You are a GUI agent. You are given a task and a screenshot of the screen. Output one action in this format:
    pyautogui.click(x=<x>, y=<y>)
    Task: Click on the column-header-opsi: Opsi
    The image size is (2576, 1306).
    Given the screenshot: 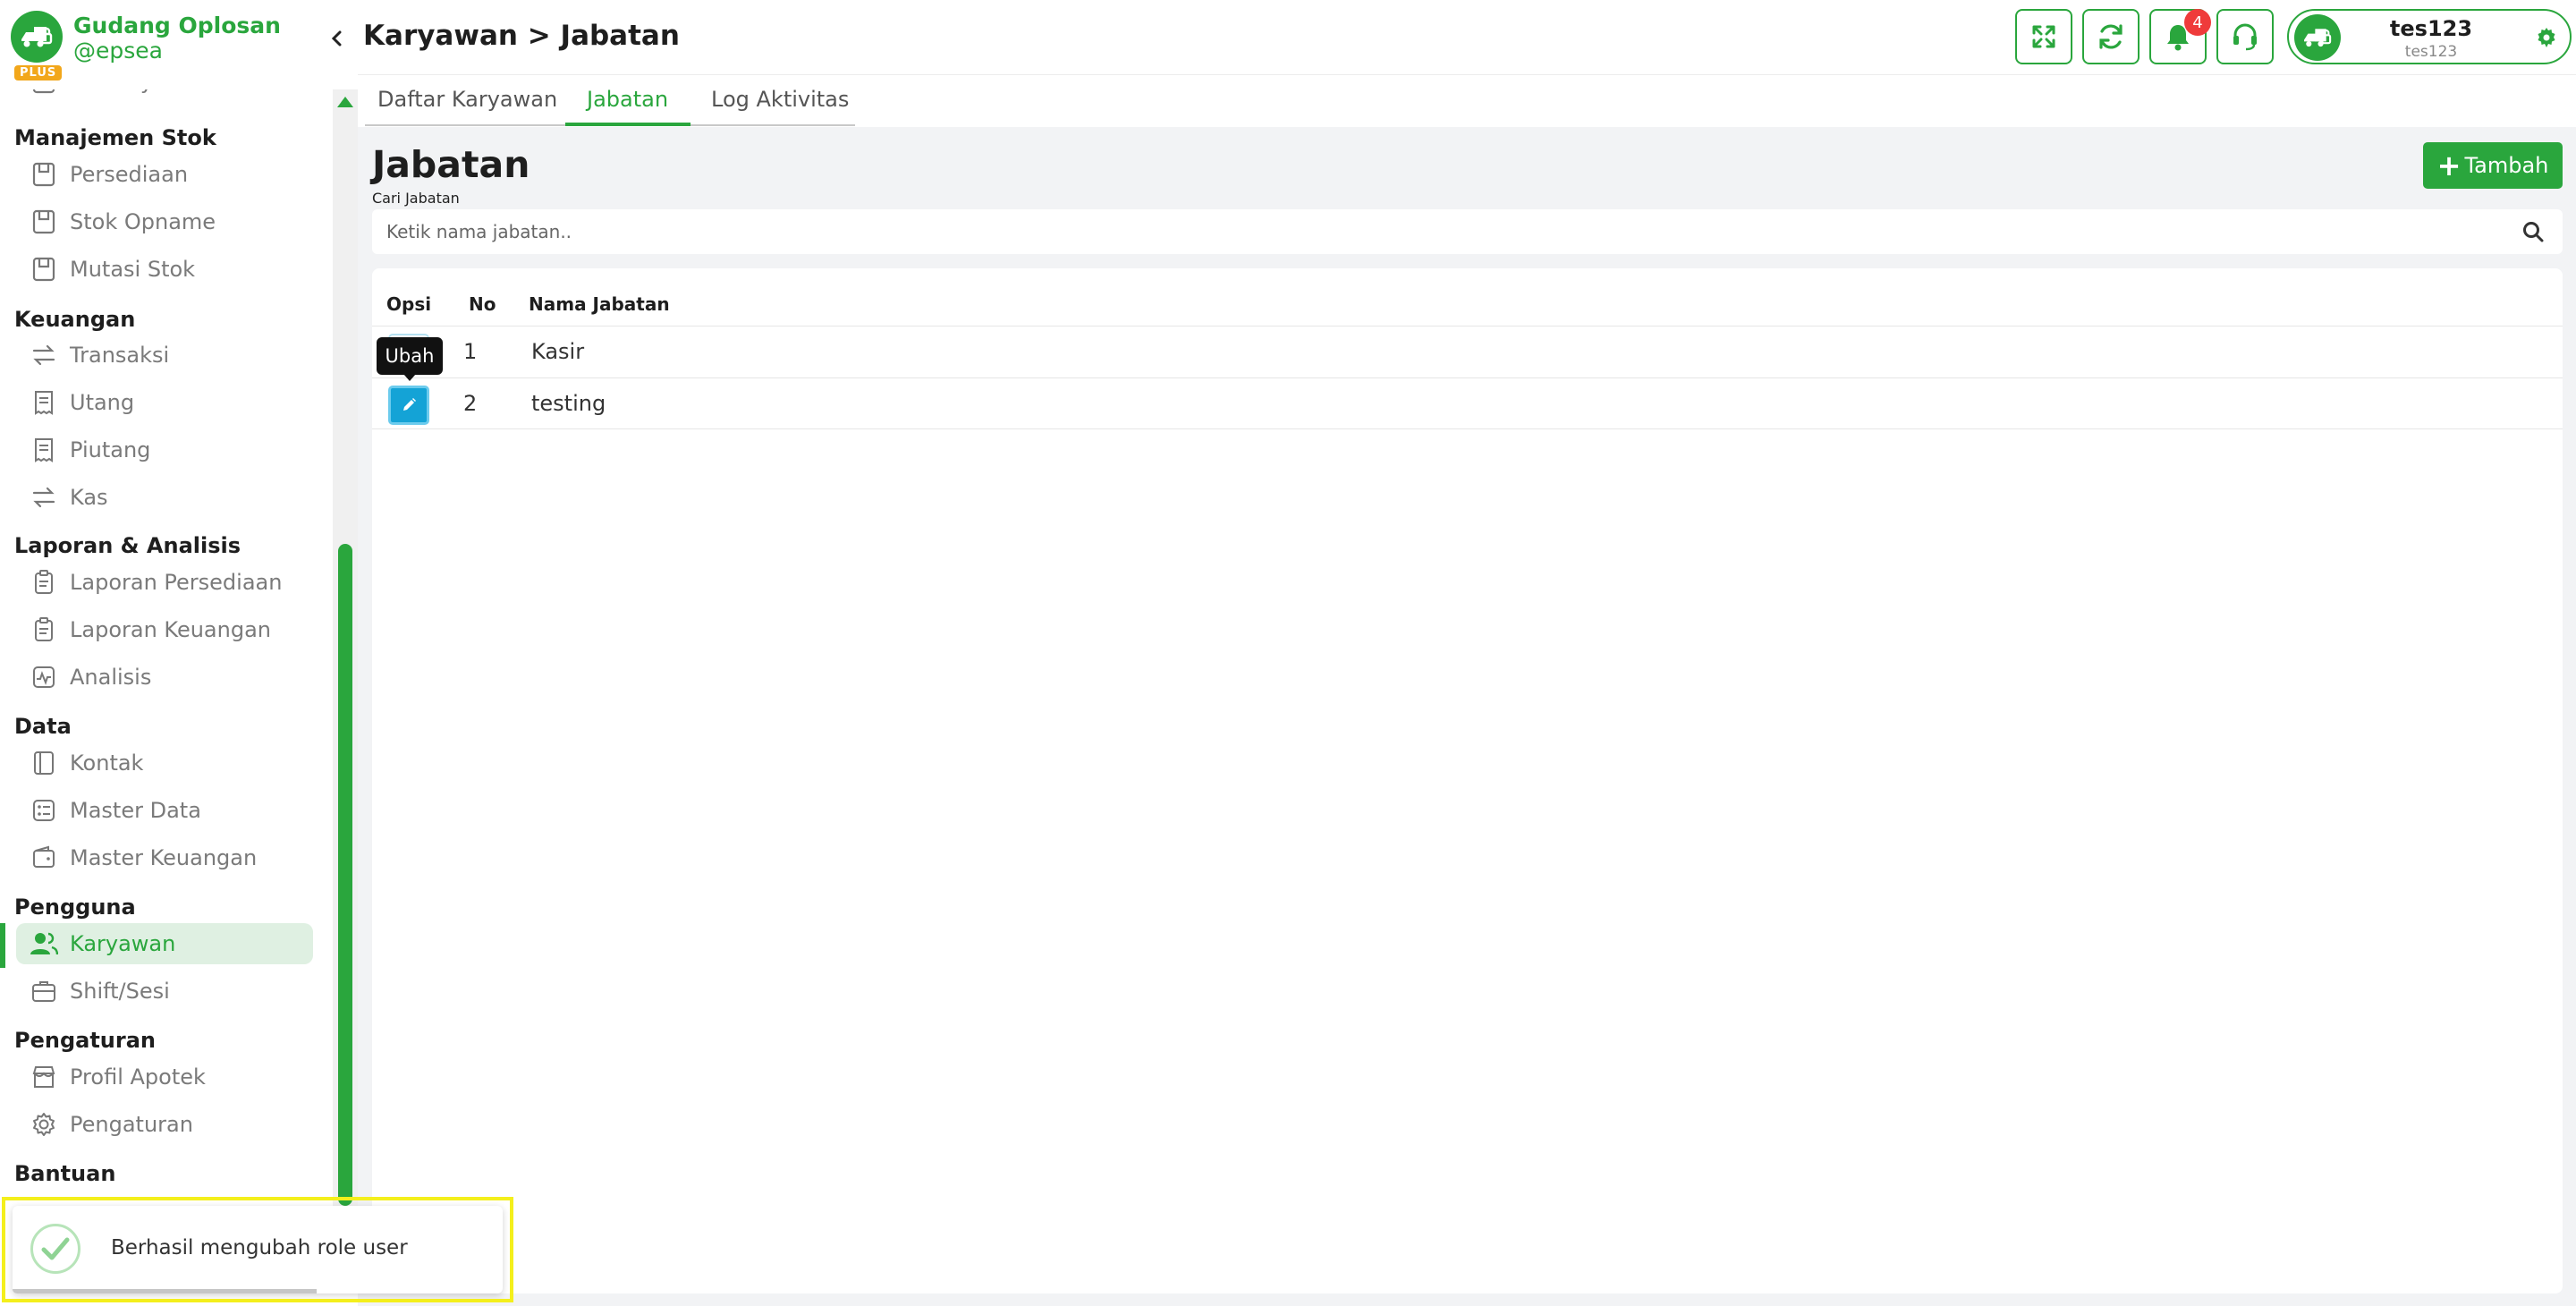 What is the action you would take?
    pyautogui.click(x=409, y=304)
    